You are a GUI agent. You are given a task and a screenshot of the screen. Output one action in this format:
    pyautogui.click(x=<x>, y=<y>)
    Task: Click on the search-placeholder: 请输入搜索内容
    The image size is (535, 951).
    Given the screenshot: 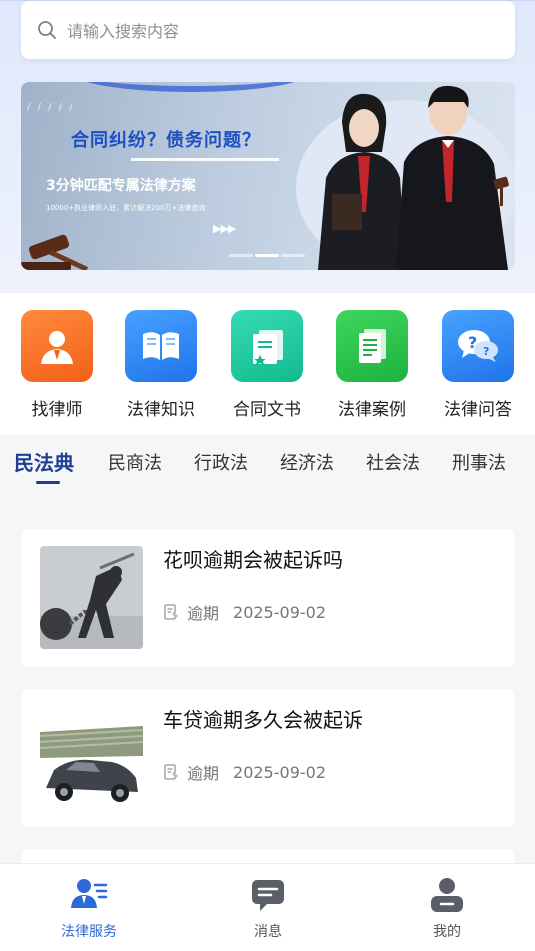 What is the action you would take?
    pyautogui.click(x=123, y=30)
    